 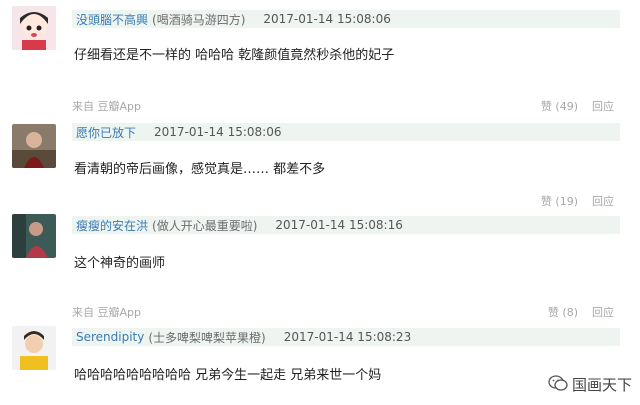 I want to click on watermark-text: 国画天下, so click(x=601, y=385).